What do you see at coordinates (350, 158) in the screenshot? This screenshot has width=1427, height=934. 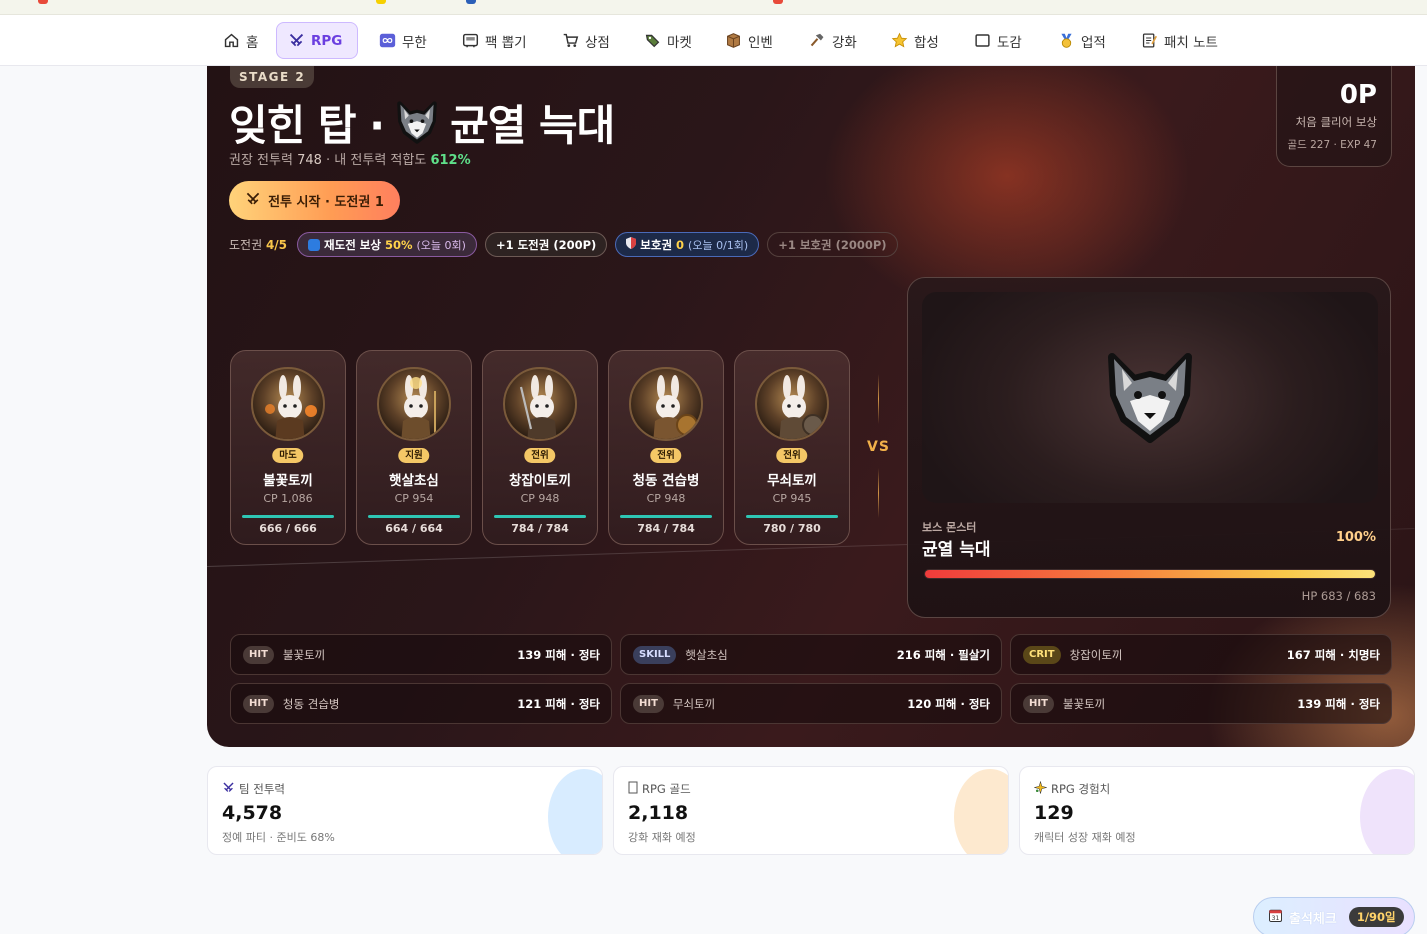 I see `stage-subtitle: 권장 전투력 748 · 내 전투력 적합도 612%` at bounding box center [350, 158].